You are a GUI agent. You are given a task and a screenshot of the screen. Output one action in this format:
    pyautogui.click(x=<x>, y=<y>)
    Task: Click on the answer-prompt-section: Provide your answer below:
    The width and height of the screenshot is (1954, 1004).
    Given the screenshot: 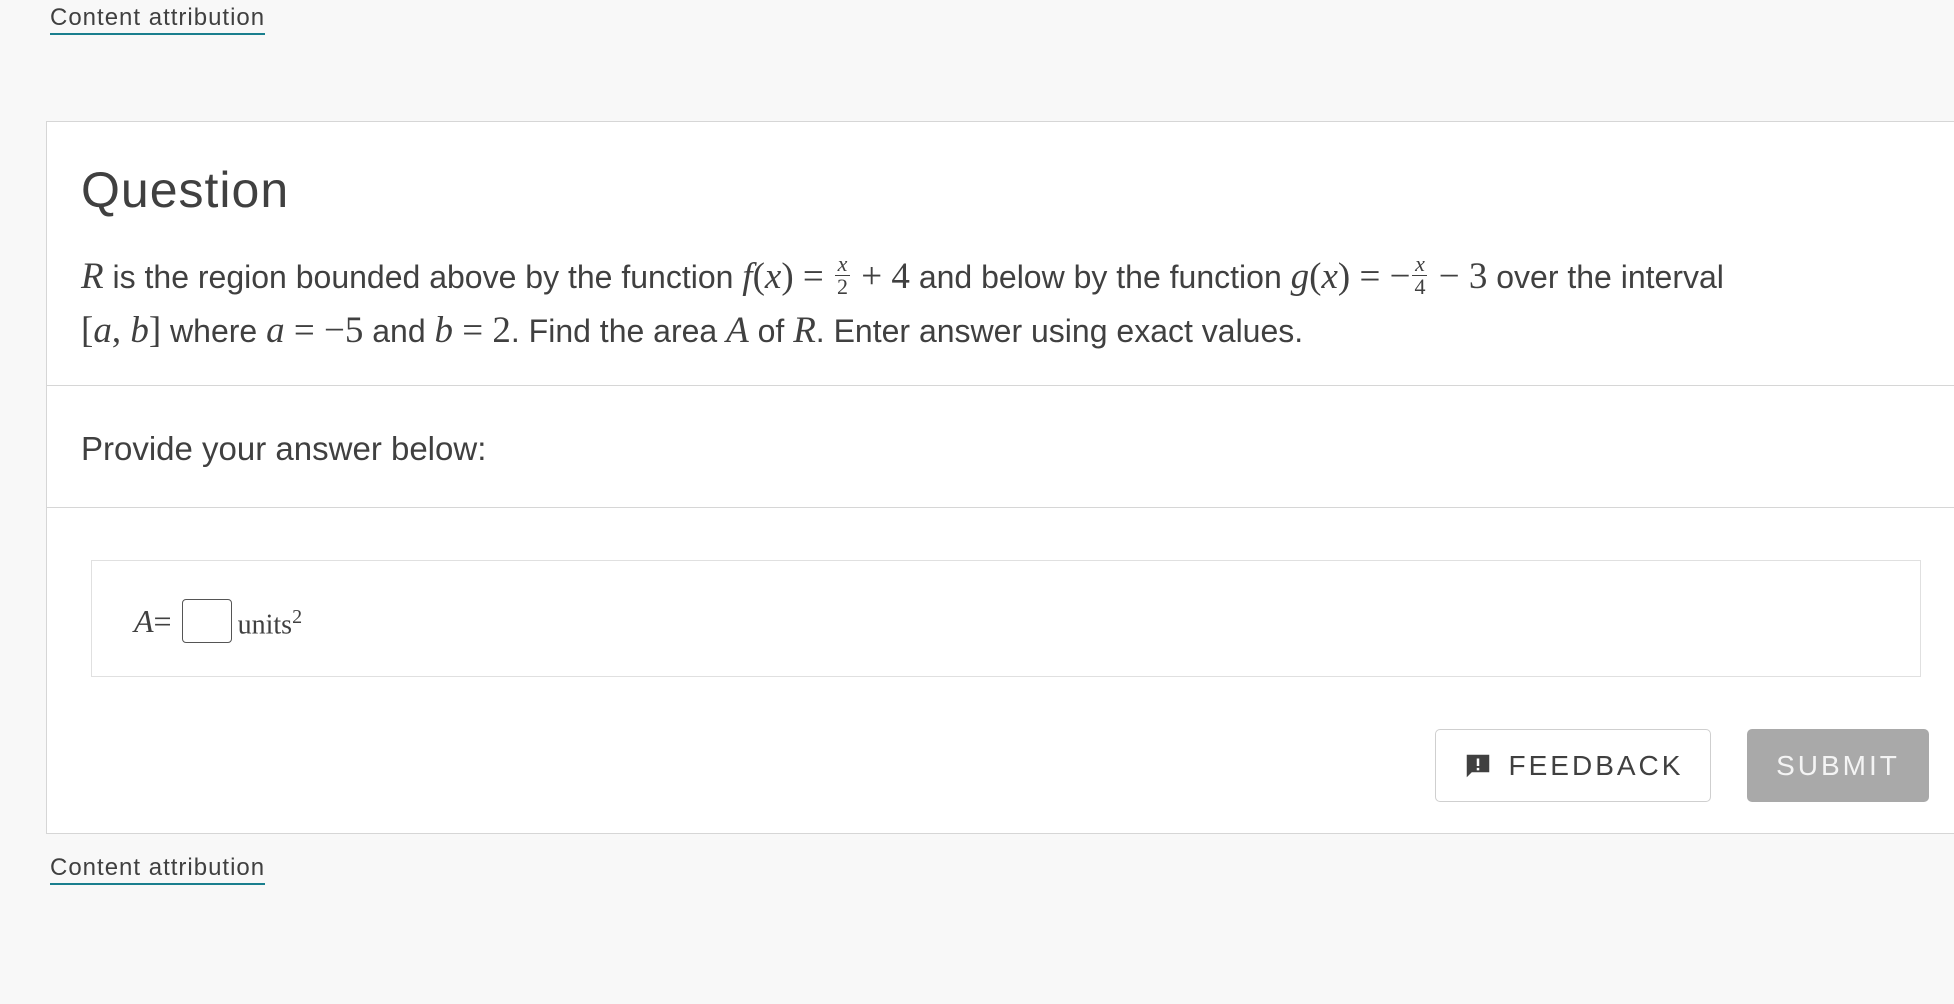 What is the action you would take?
    pyautogui.click(x=1000, y=446)
    